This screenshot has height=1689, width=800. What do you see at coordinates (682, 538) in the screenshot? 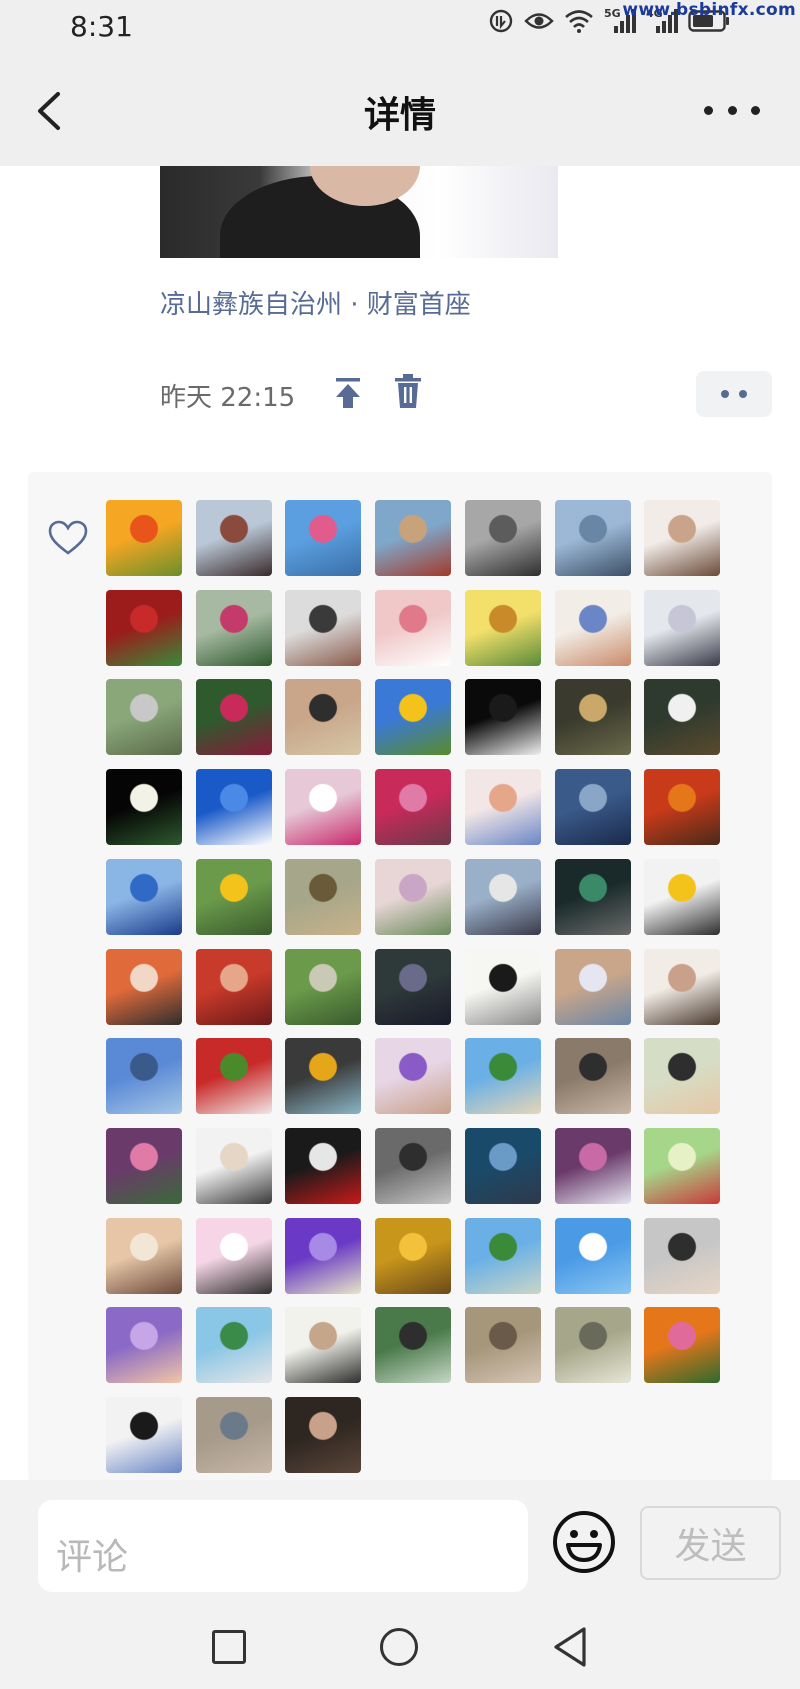
I see `avatar-woman-portrait` at bounding box center [682, 538].